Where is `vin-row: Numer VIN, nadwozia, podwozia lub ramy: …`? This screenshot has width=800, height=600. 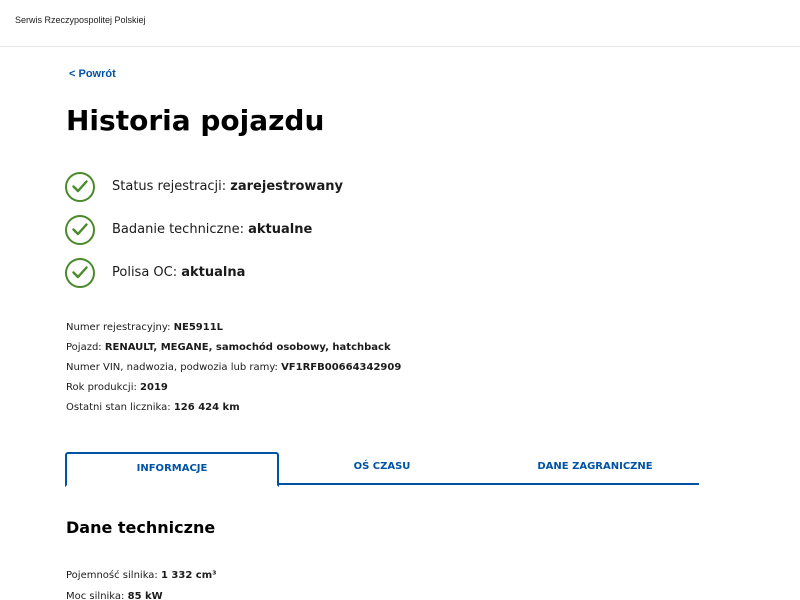
vin-row: Numer VIN, nadwozia, podwozia lub ramy: … is located at coordinates (233, 368).